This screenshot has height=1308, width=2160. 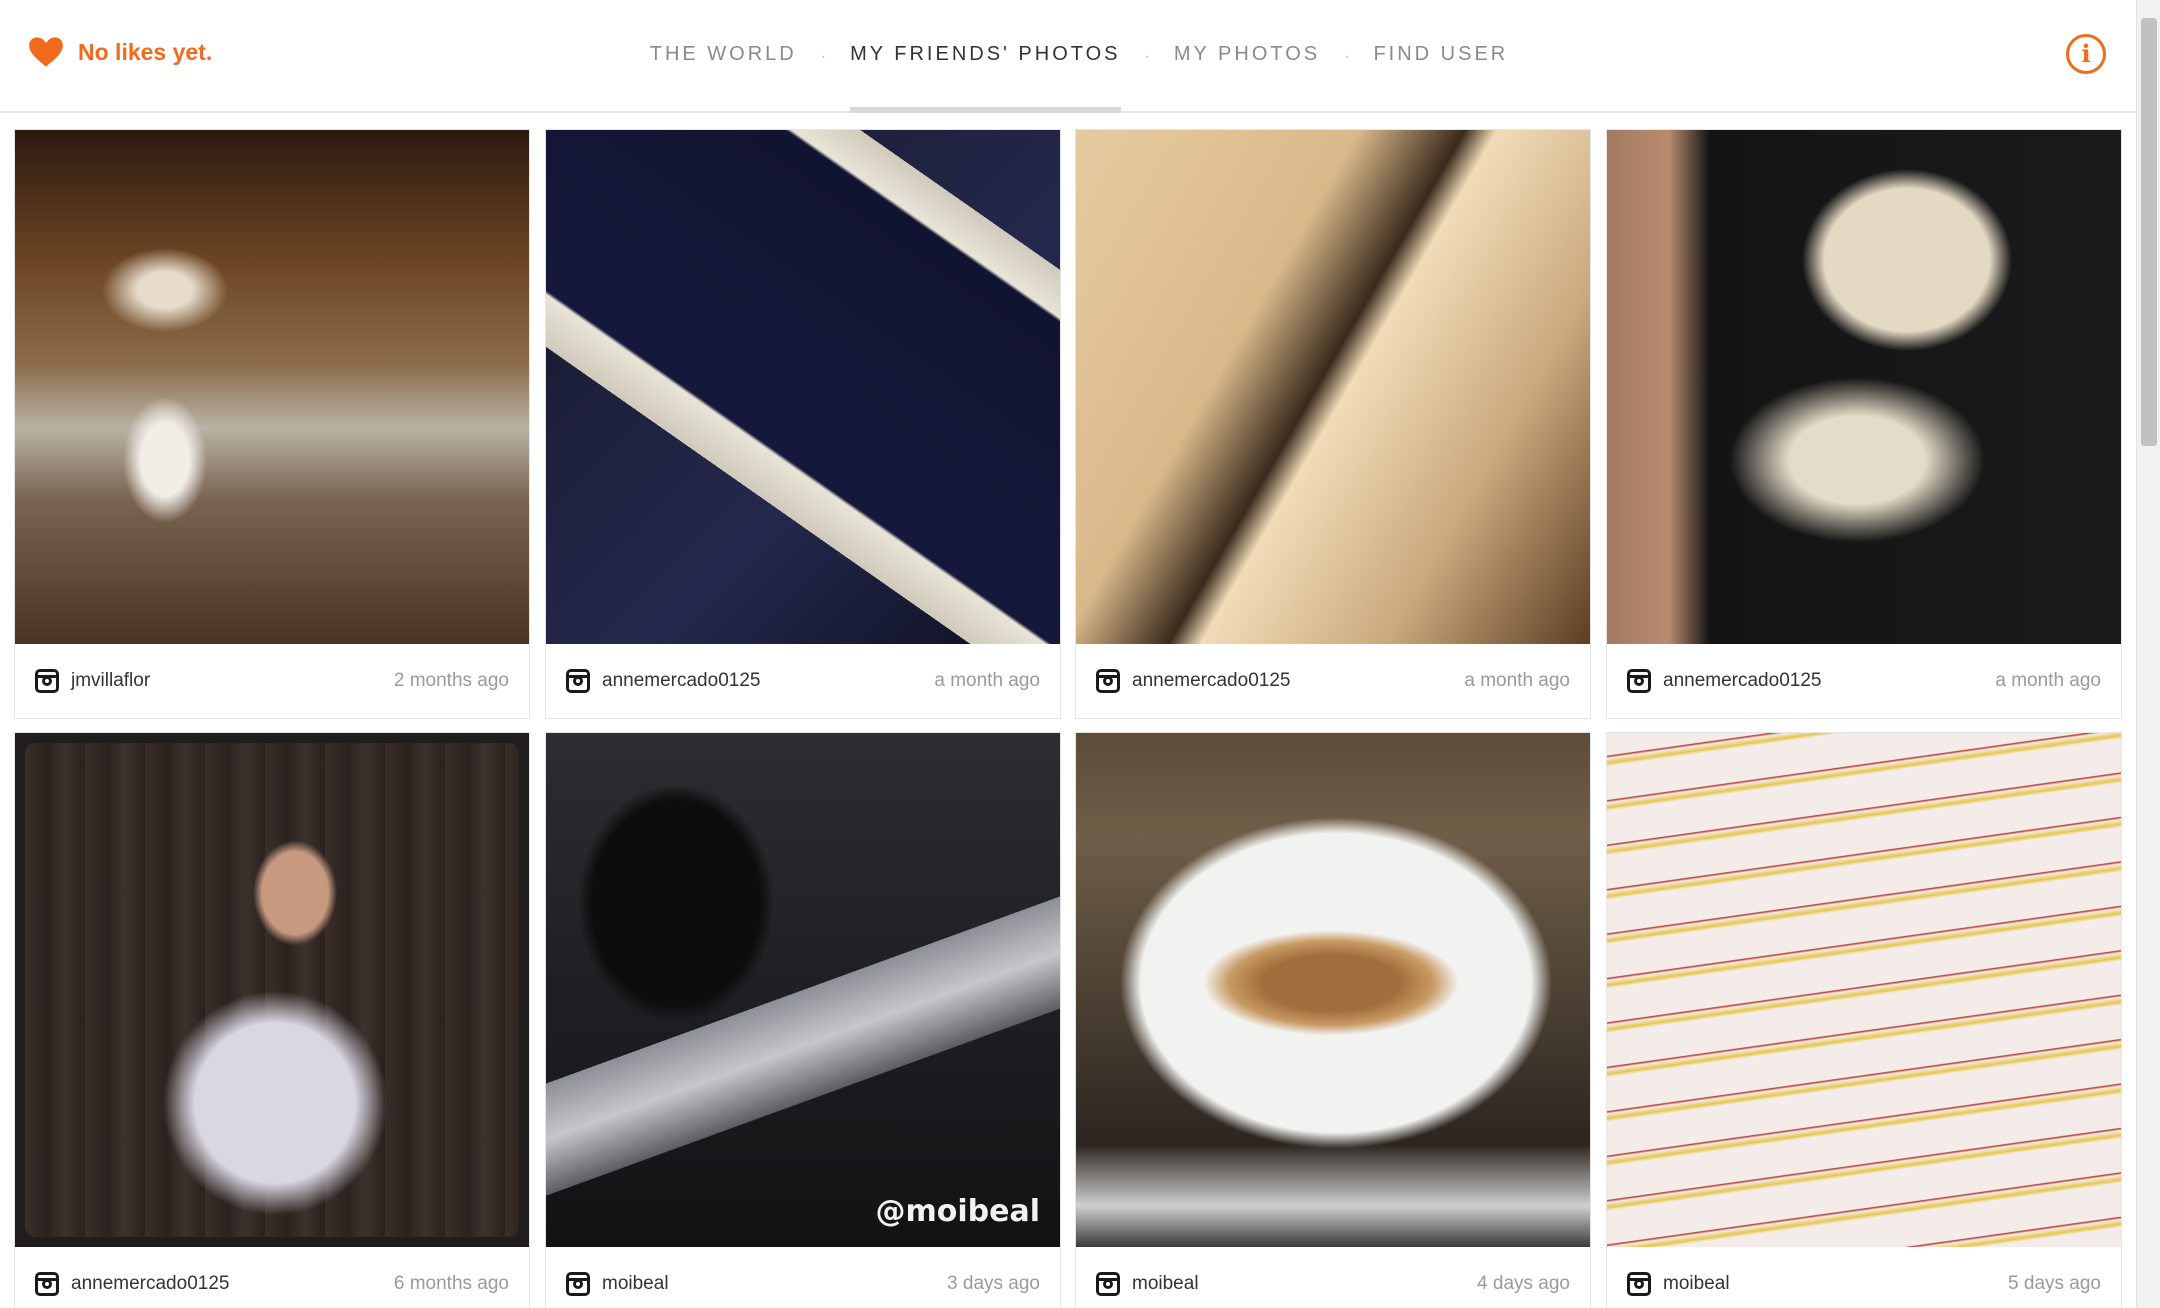 What do you see at coordinates (451, 680) in the screenshot?
I see `photo-timestamp: 2 months ago` at bounding box center [451, 680].